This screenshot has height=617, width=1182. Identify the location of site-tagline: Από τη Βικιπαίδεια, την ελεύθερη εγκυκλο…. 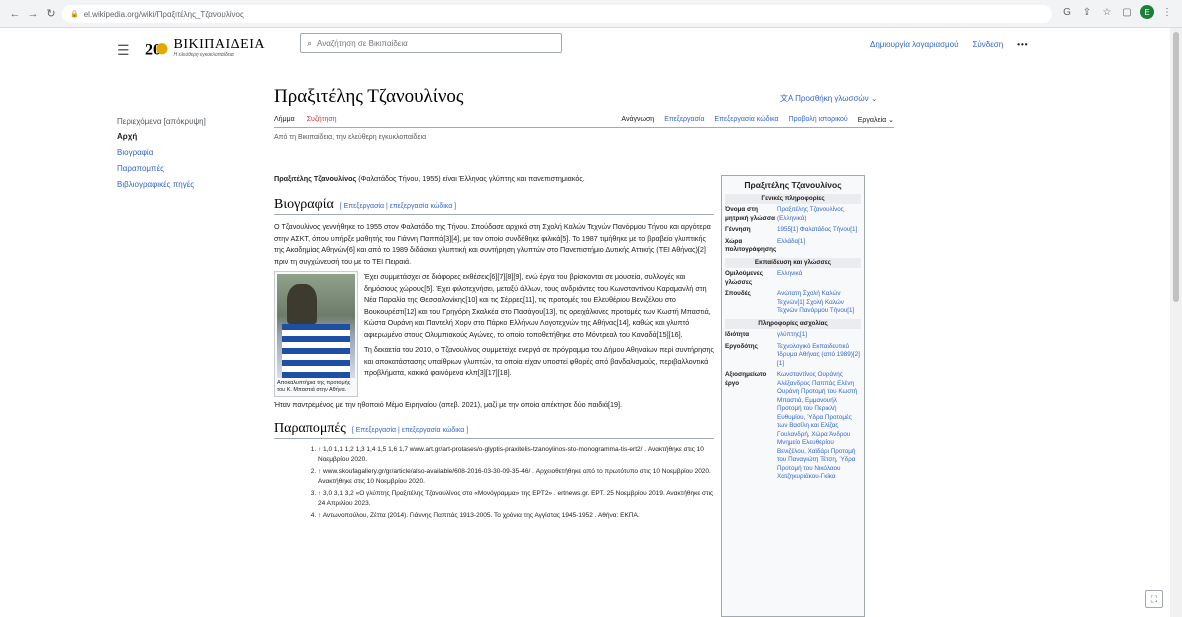
(350, 137).